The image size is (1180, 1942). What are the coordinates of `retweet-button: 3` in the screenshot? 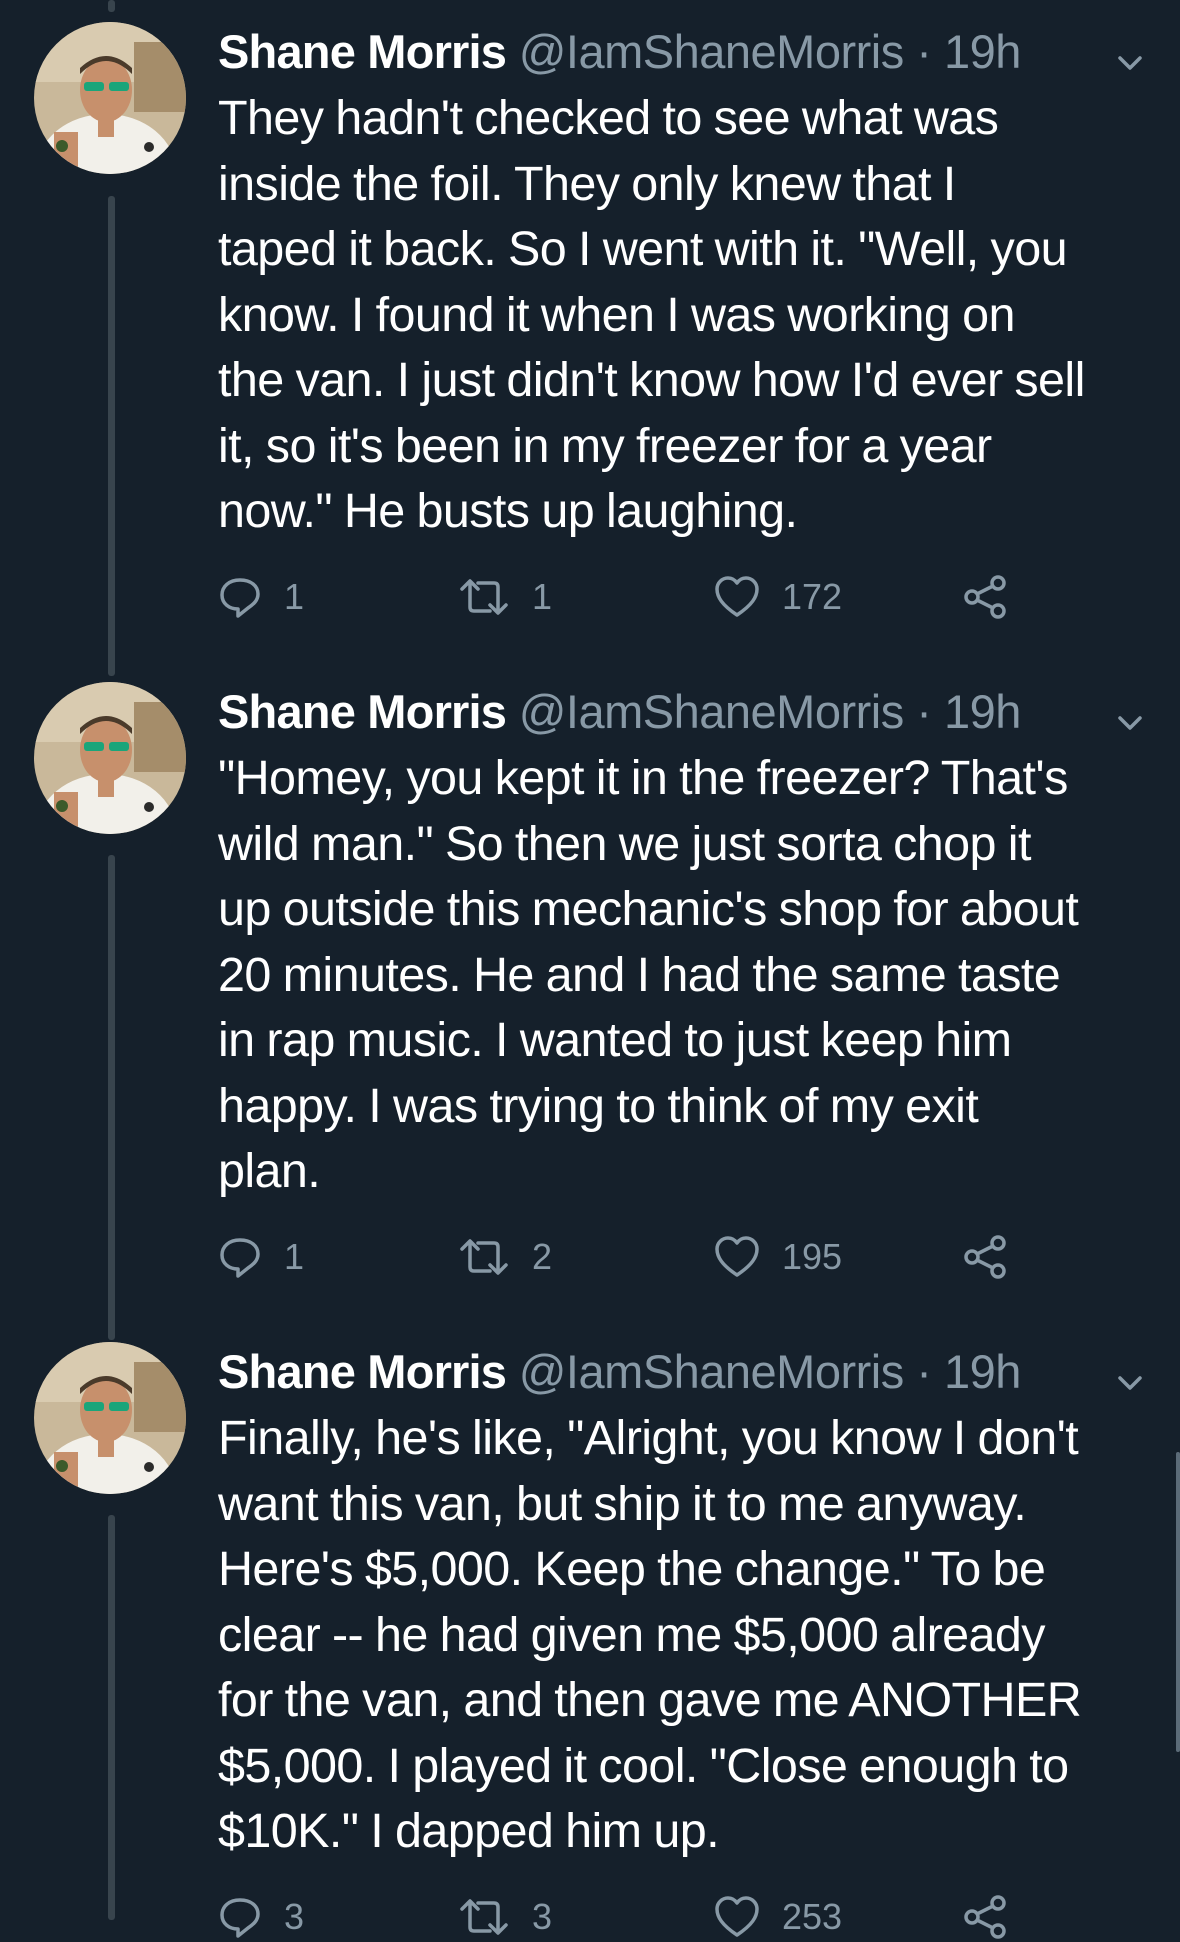 It's located at (505, 1917).